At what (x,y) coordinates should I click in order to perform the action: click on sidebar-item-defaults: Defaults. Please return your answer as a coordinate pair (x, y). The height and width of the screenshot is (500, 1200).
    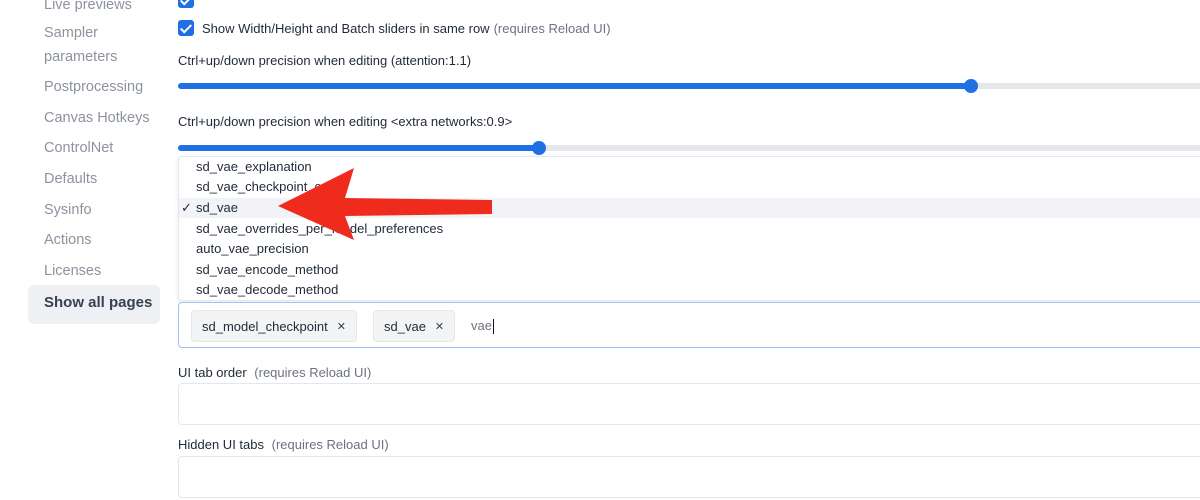
    Looking at the image, I should click on (70, 179).